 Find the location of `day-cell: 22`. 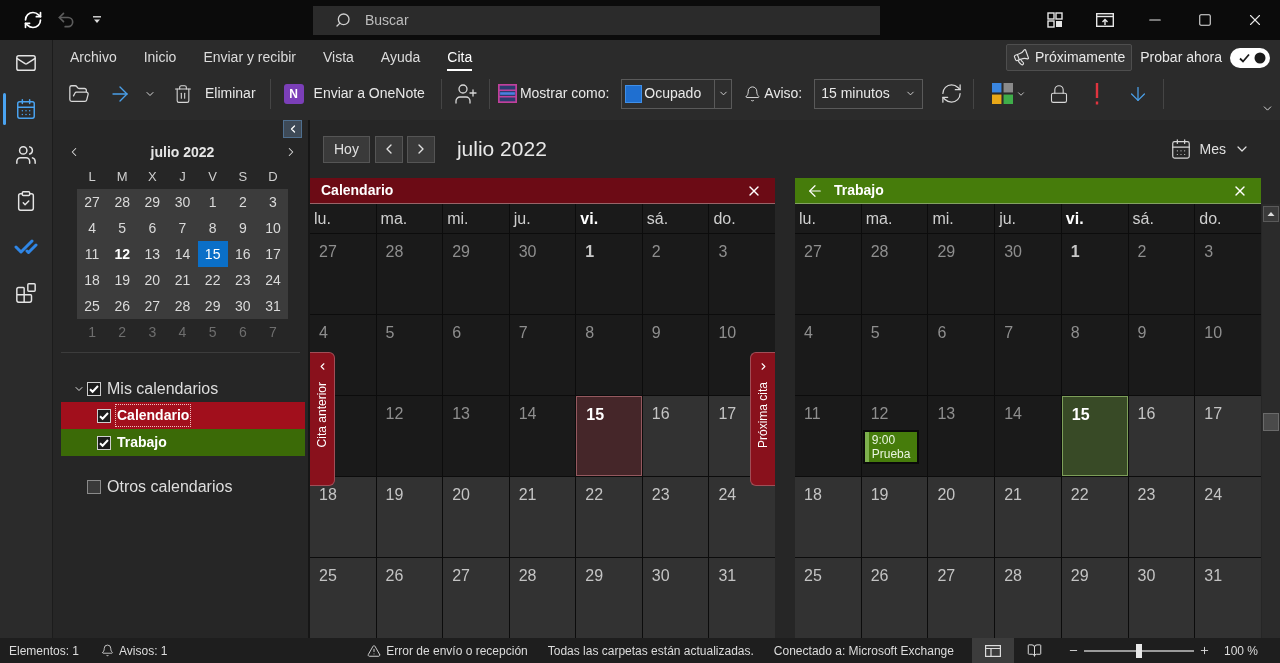

day-cell: 22 is located at coordinates (609, 517).